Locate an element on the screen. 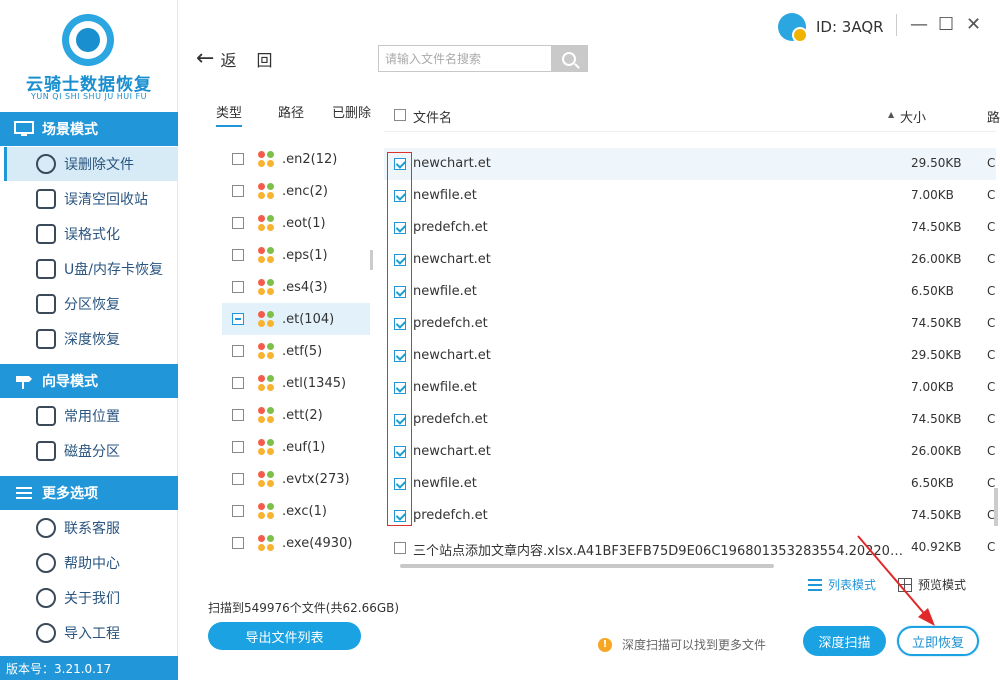 The image size is (1000, 680). file-size: 29.50KB is located at coordinates (936, 355).